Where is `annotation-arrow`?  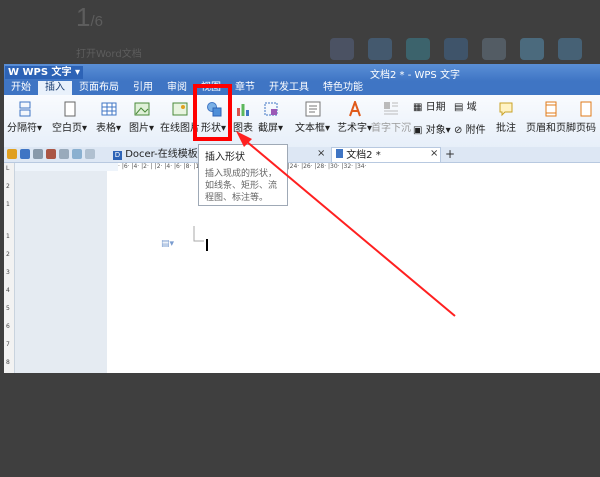 annotation-arrow is located at coordinates (346, 224).